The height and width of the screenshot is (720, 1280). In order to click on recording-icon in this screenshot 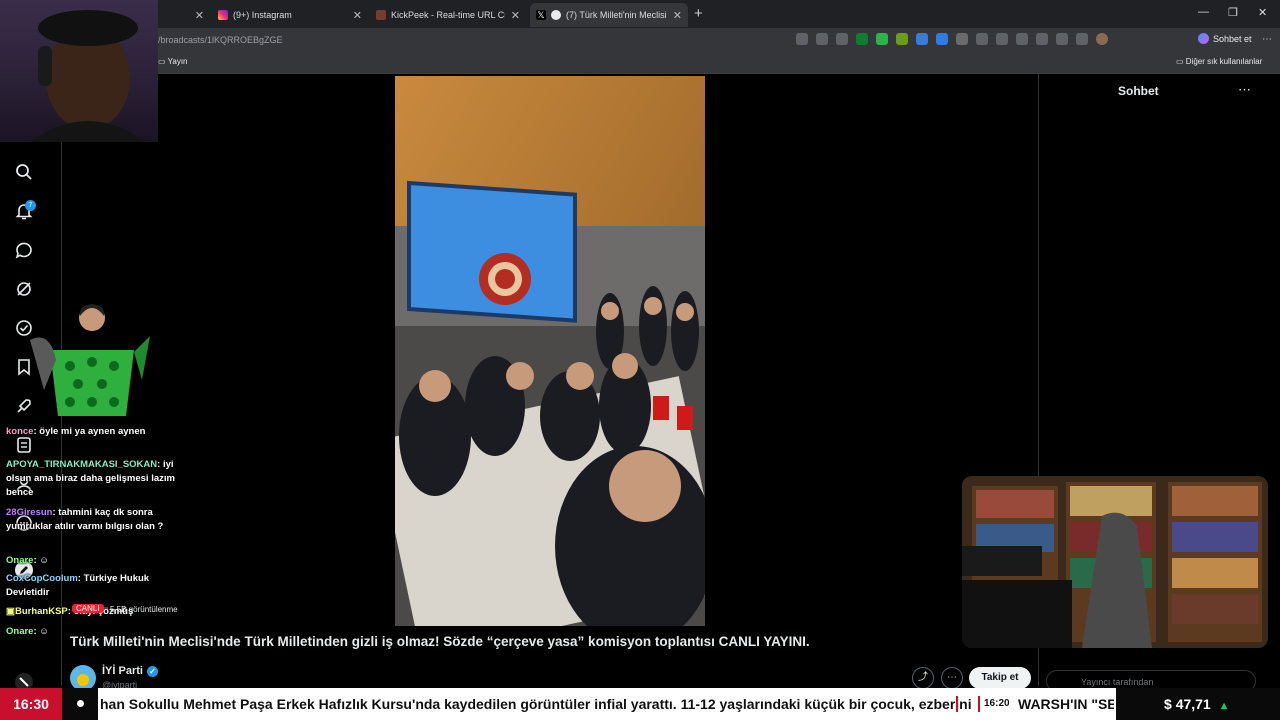, I will do `click(556, 15)`.